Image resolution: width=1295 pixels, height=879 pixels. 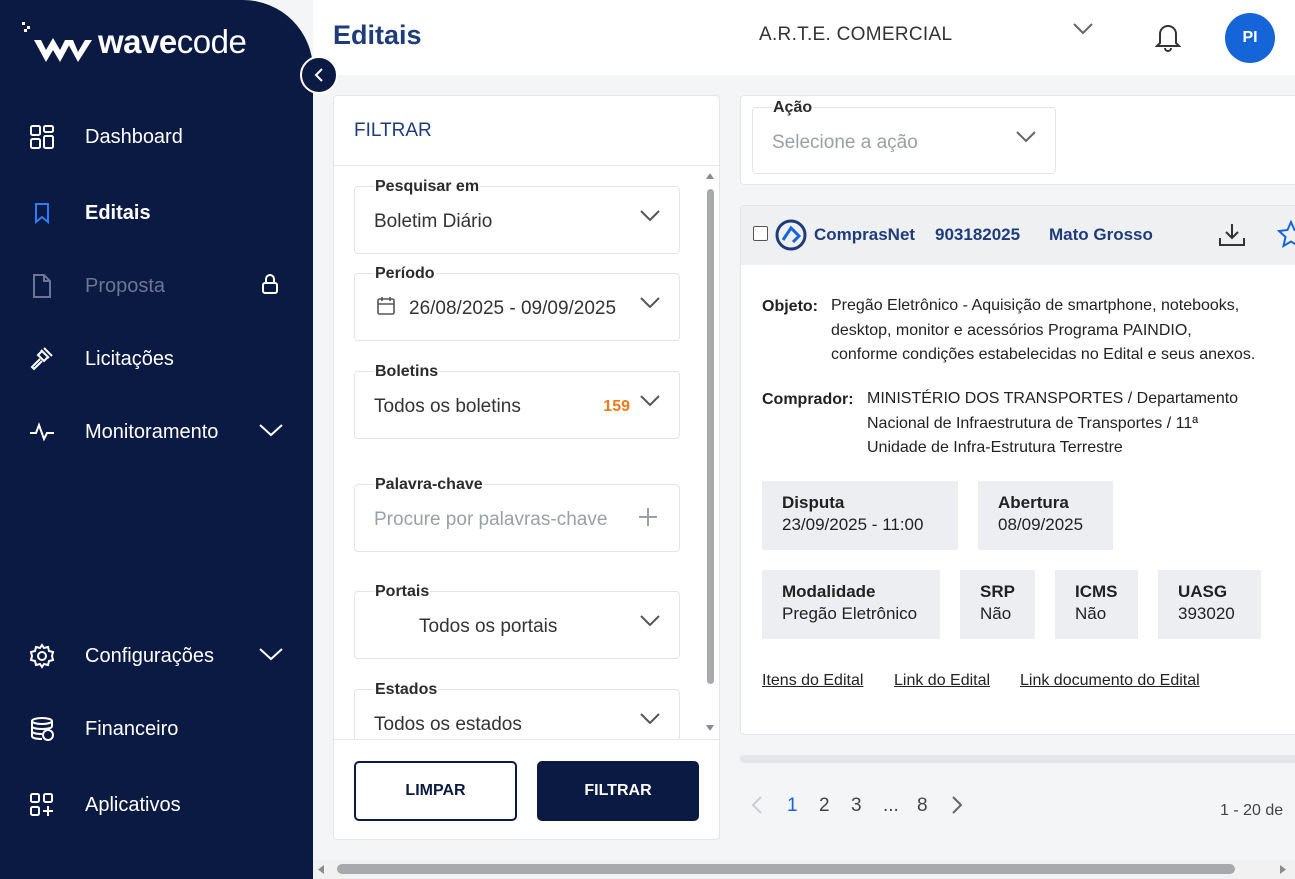 I want to click on field-label: Ação, so click(x=793, y=108).